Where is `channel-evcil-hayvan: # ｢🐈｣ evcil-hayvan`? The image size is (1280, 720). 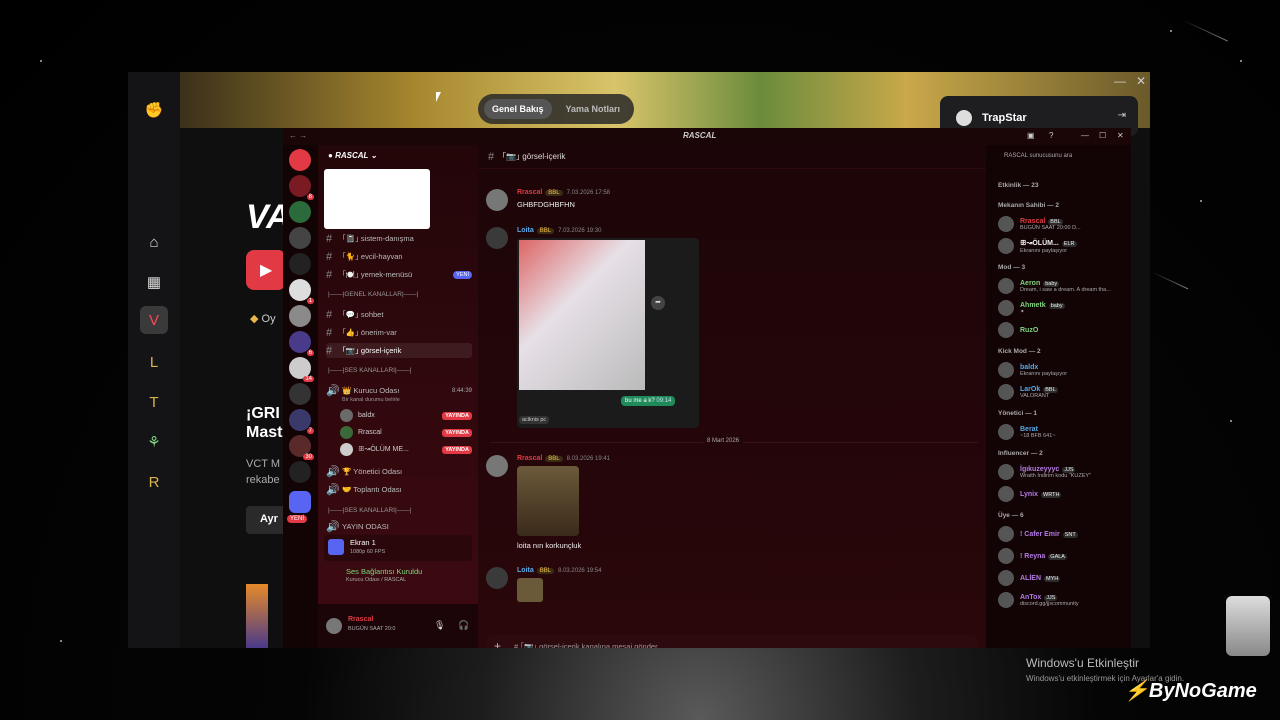 channel-evcil-hayvan: # ｢🐈｣ evcil-hayvan is located at coordinates (399, 256).